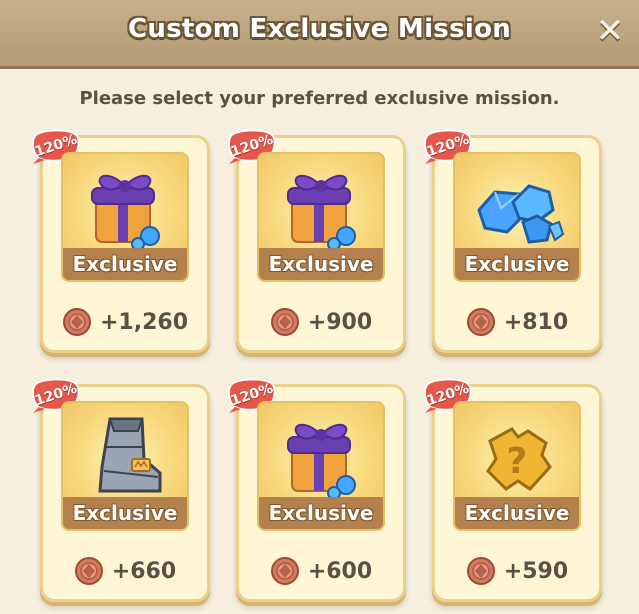  What do you see at coordinates (536, 322) in the screenshot?
I see `reward-amount: +810` at bounding box center [536, 322].